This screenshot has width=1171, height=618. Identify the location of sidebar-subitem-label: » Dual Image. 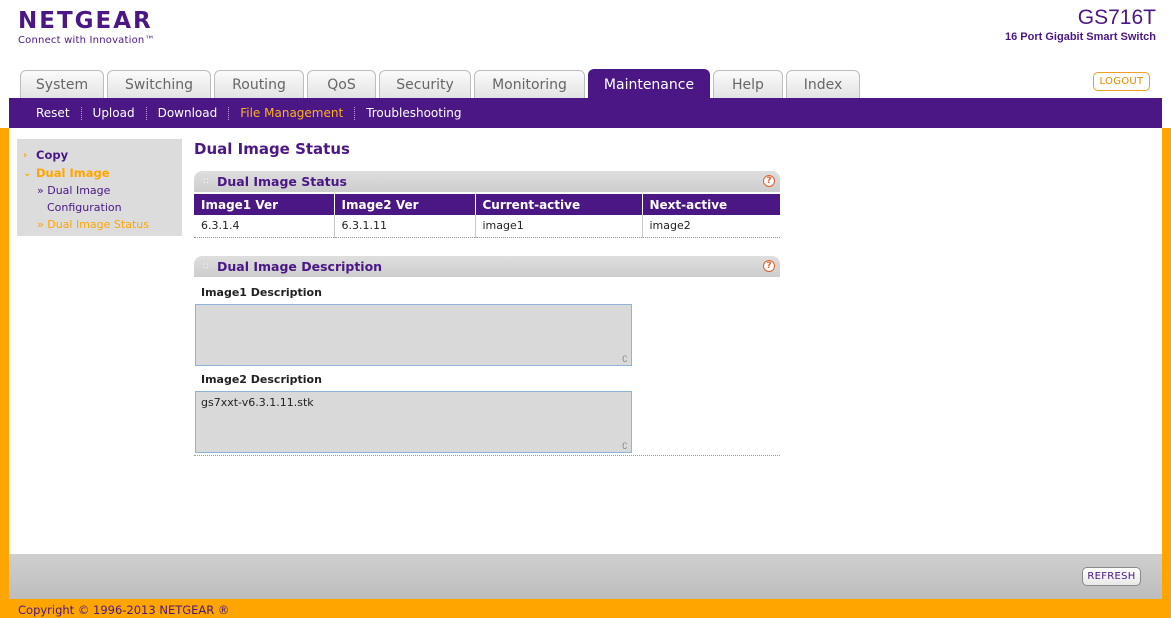
(74, 190).